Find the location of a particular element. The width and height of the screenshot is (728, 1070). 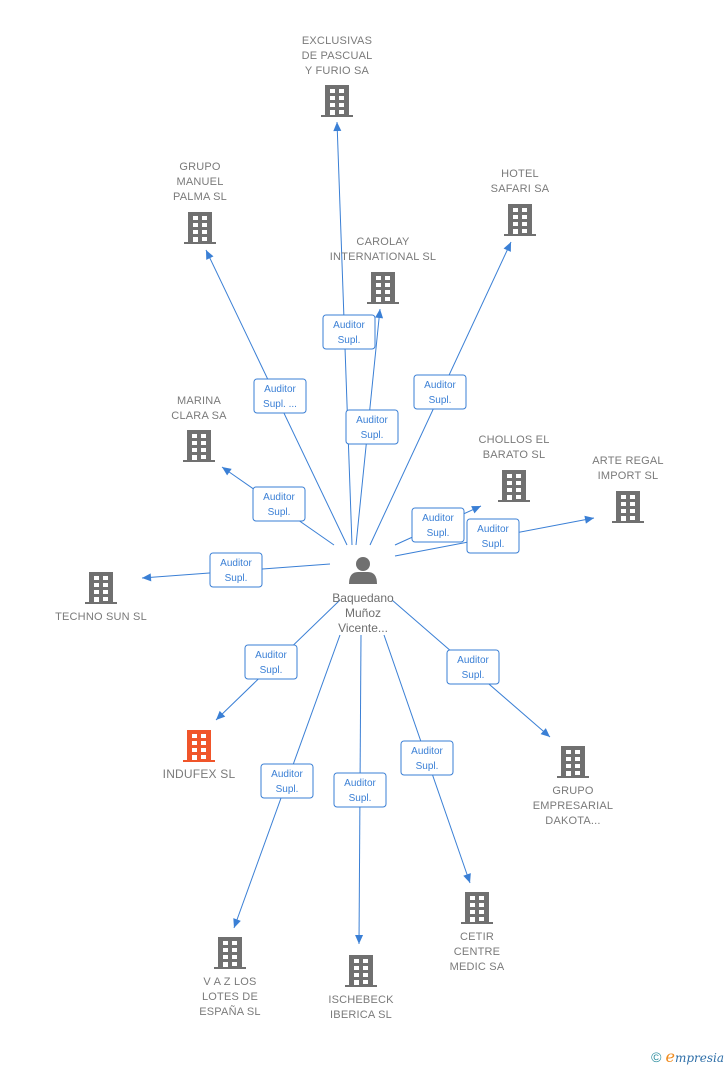

person-name: Baquedano is located at coordinates (363, 598).